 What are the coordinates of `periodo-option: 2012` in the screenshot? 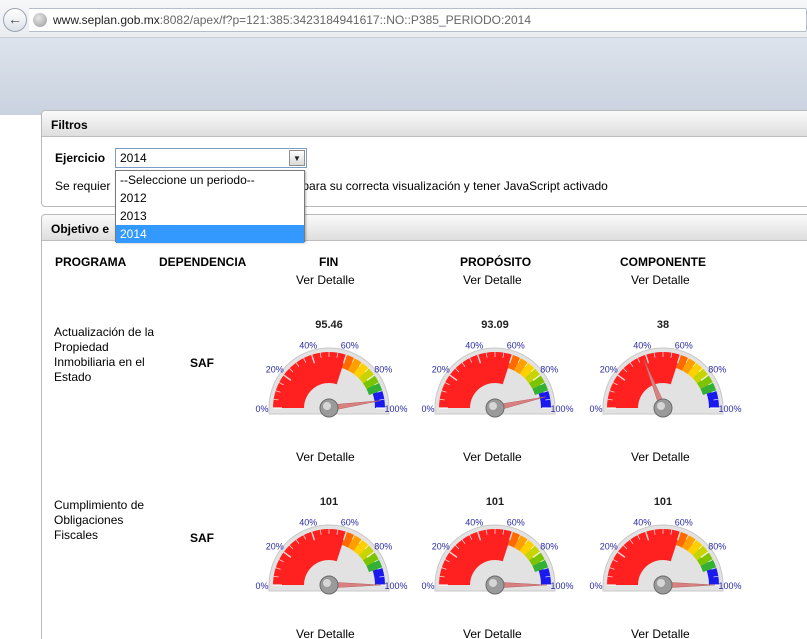 It's located at (210, 198).